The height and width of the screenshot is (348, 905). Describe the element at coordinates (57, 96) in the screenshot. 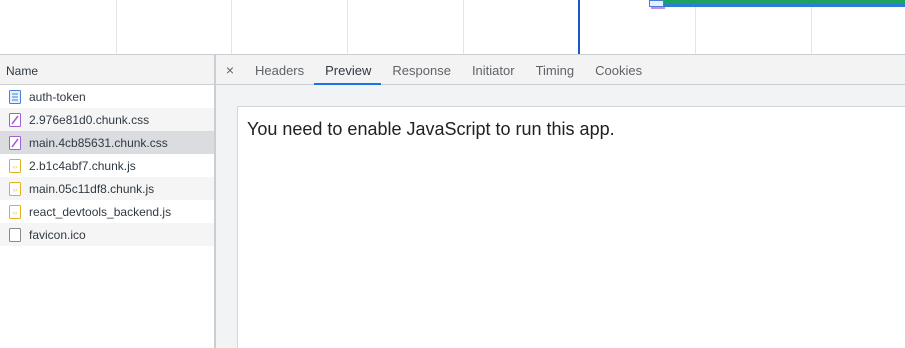

I see `request-name: auth-token` at that location.